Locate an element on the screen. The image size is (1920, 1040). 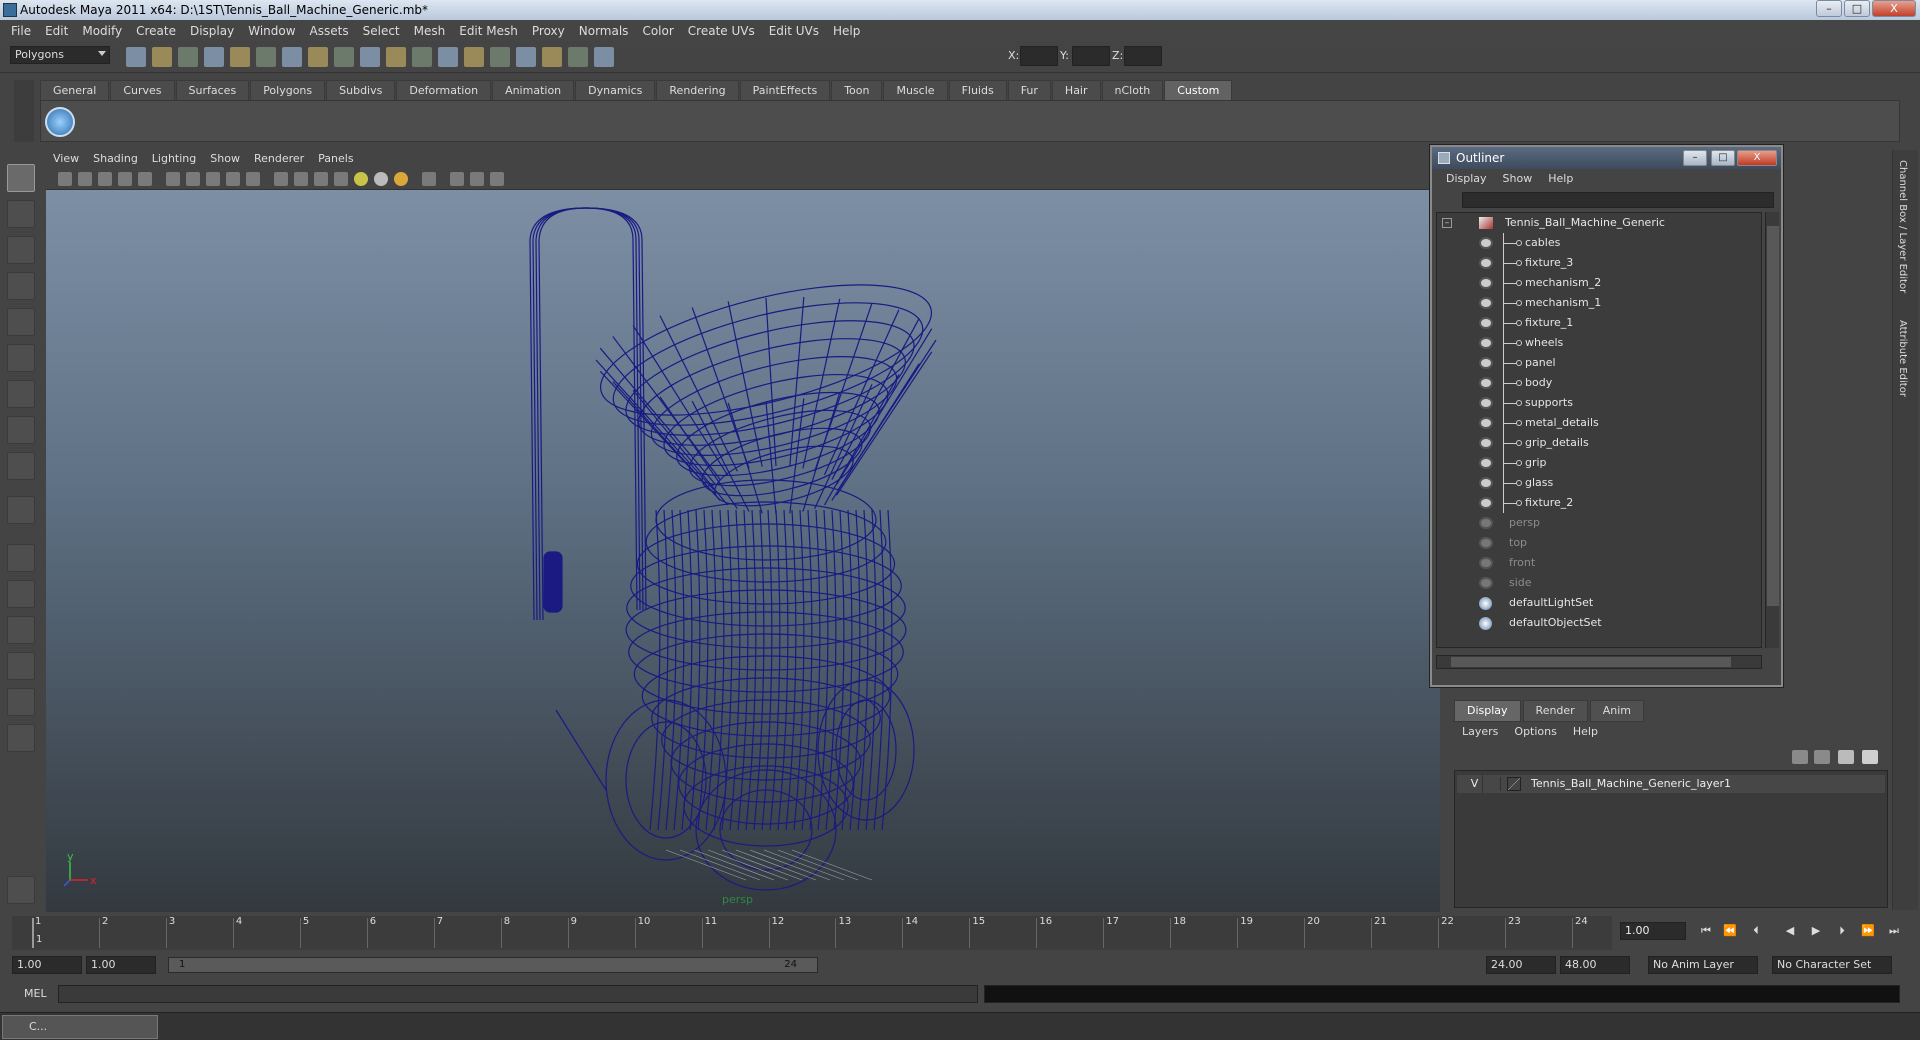
viewport-menu-renderer: Renderer is located at coordinates (279, 159).